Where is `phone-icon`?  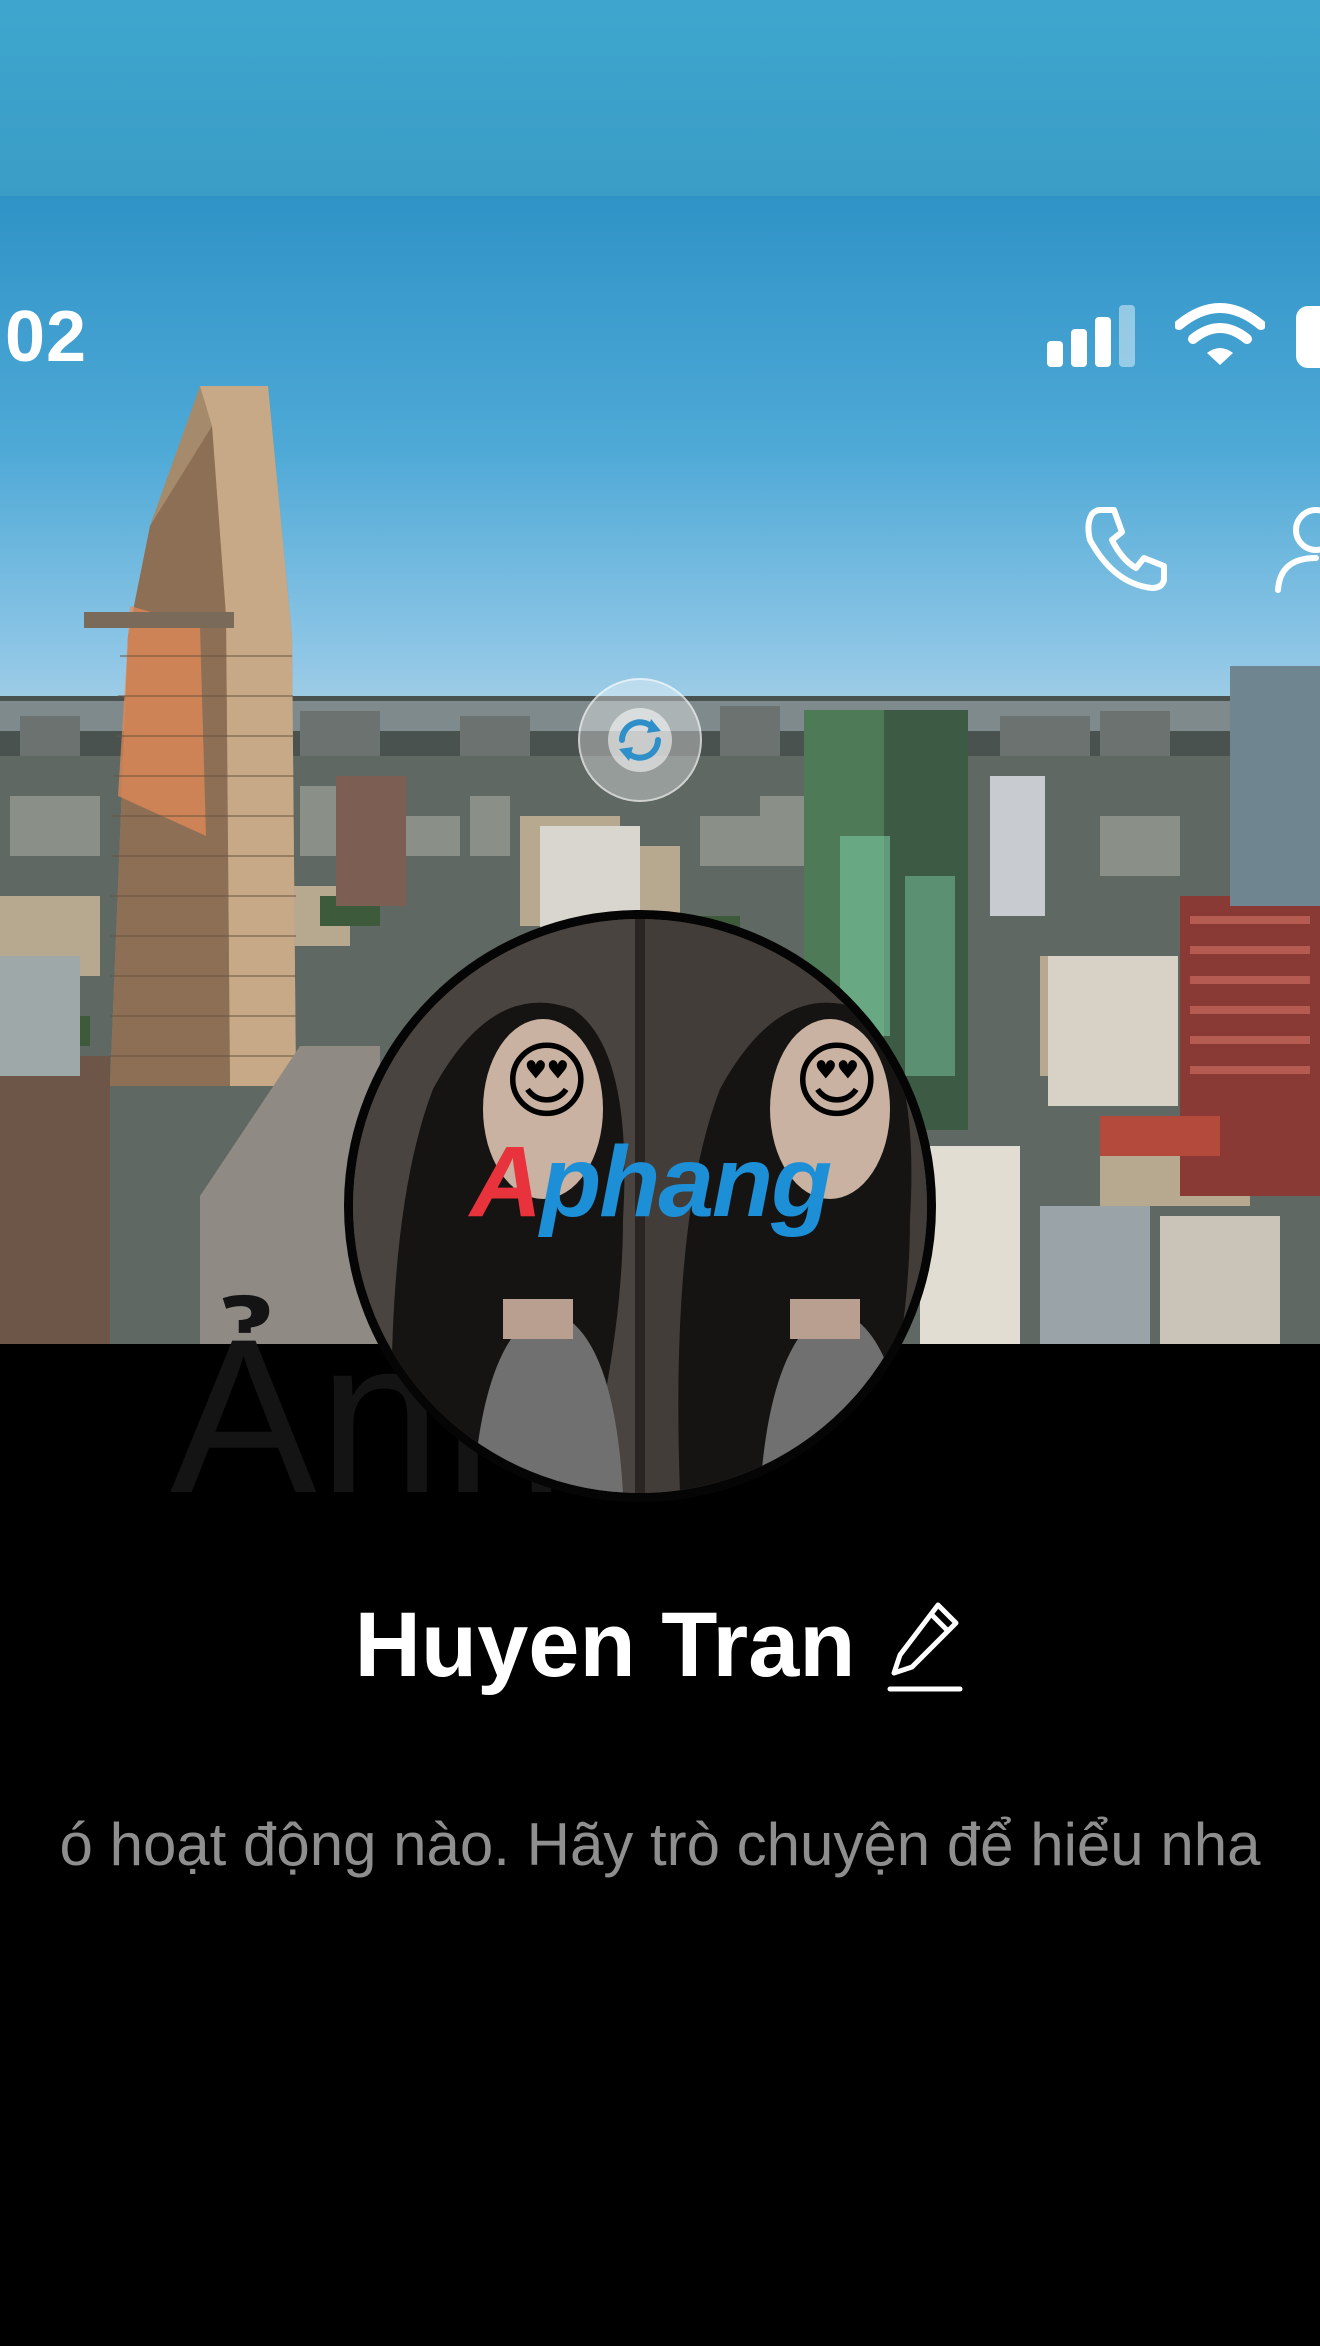
phone-icon is located at coordinates (1126, 549).